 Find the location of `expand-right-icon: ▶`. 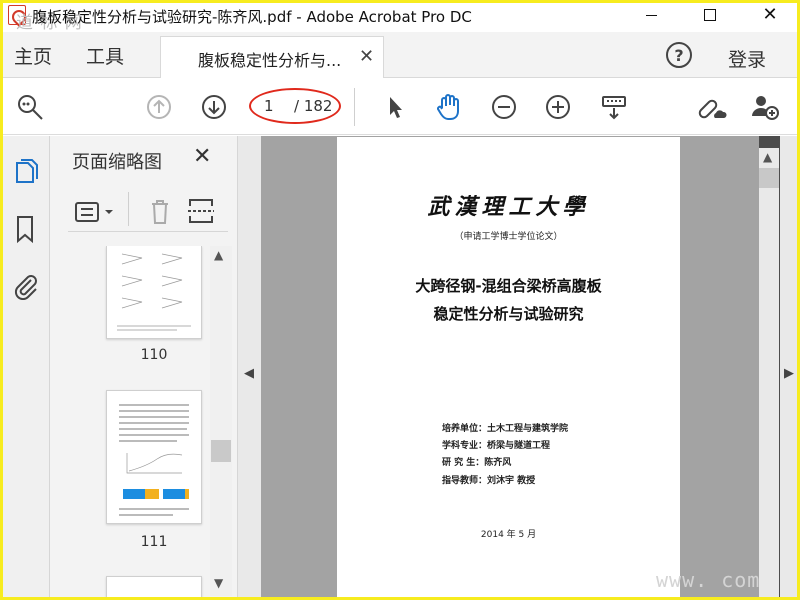

expand-right-icon: ▶ is located at coordinates (789, 373).